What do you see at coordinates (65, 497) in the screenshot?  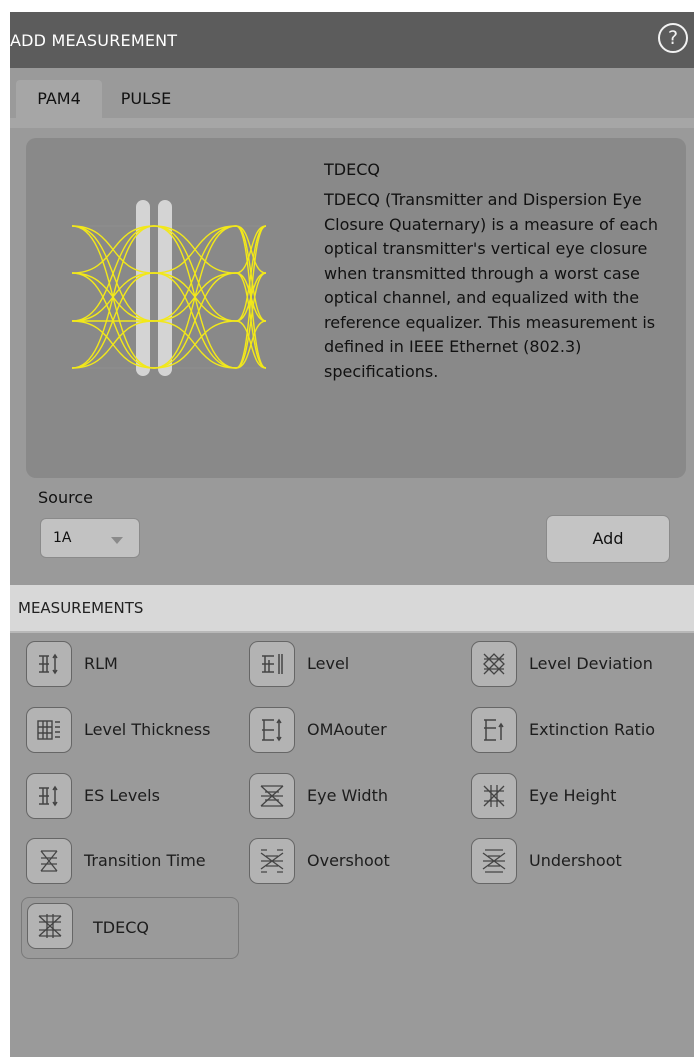 I see `source-label: Source` at bounding box center [65, 497].